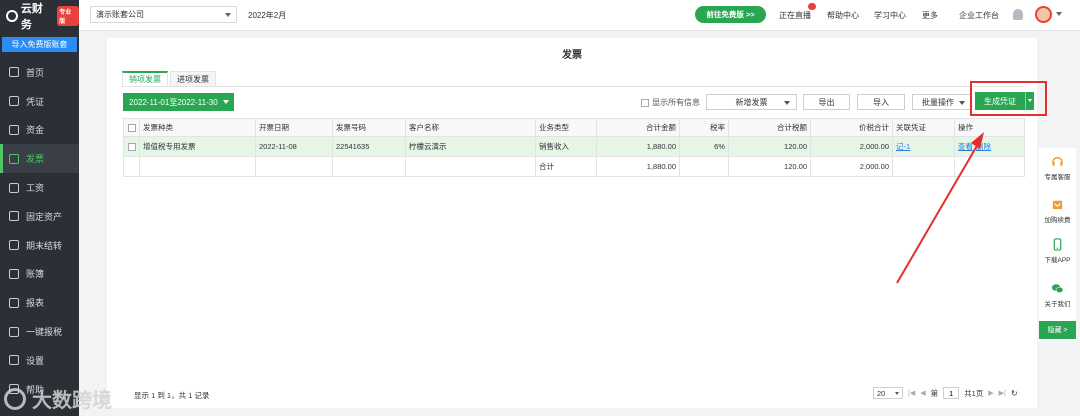  I want to click on batch-operation-label: 批量操作, so click(938, 102).